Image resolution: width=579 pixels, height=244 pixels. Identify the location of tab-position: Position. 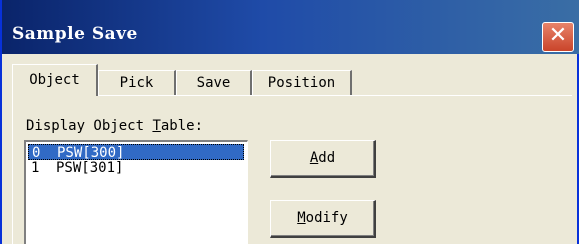
(302, 83).